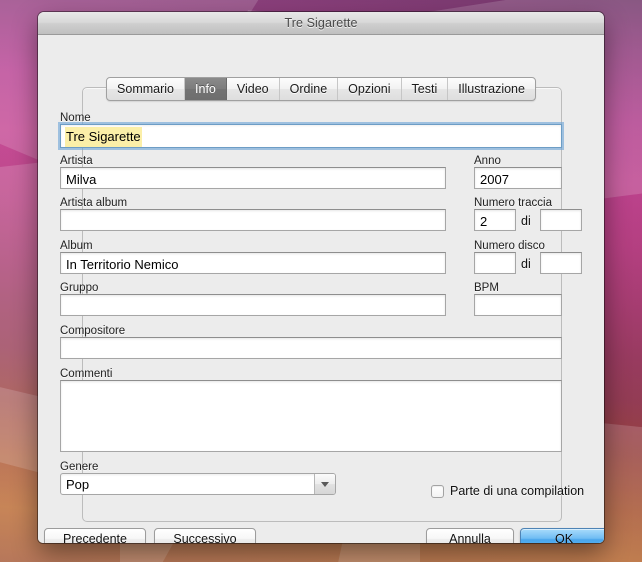 This screenshot has height=562, width=642. I want to click on compositore-input, so click(311, 348).